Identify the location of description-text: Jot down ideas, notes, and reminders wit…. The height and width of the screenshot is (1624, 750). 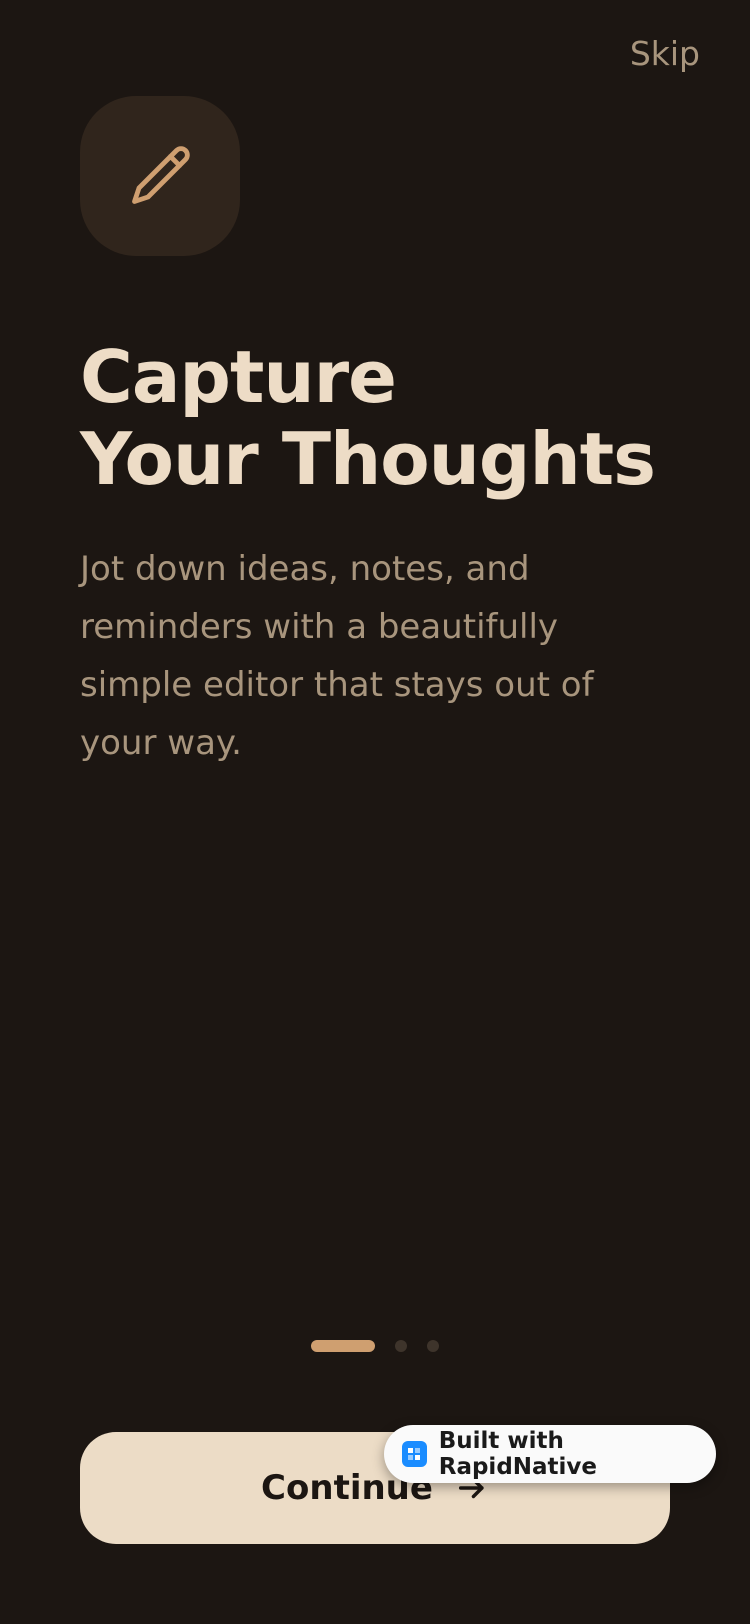
(337, 656).